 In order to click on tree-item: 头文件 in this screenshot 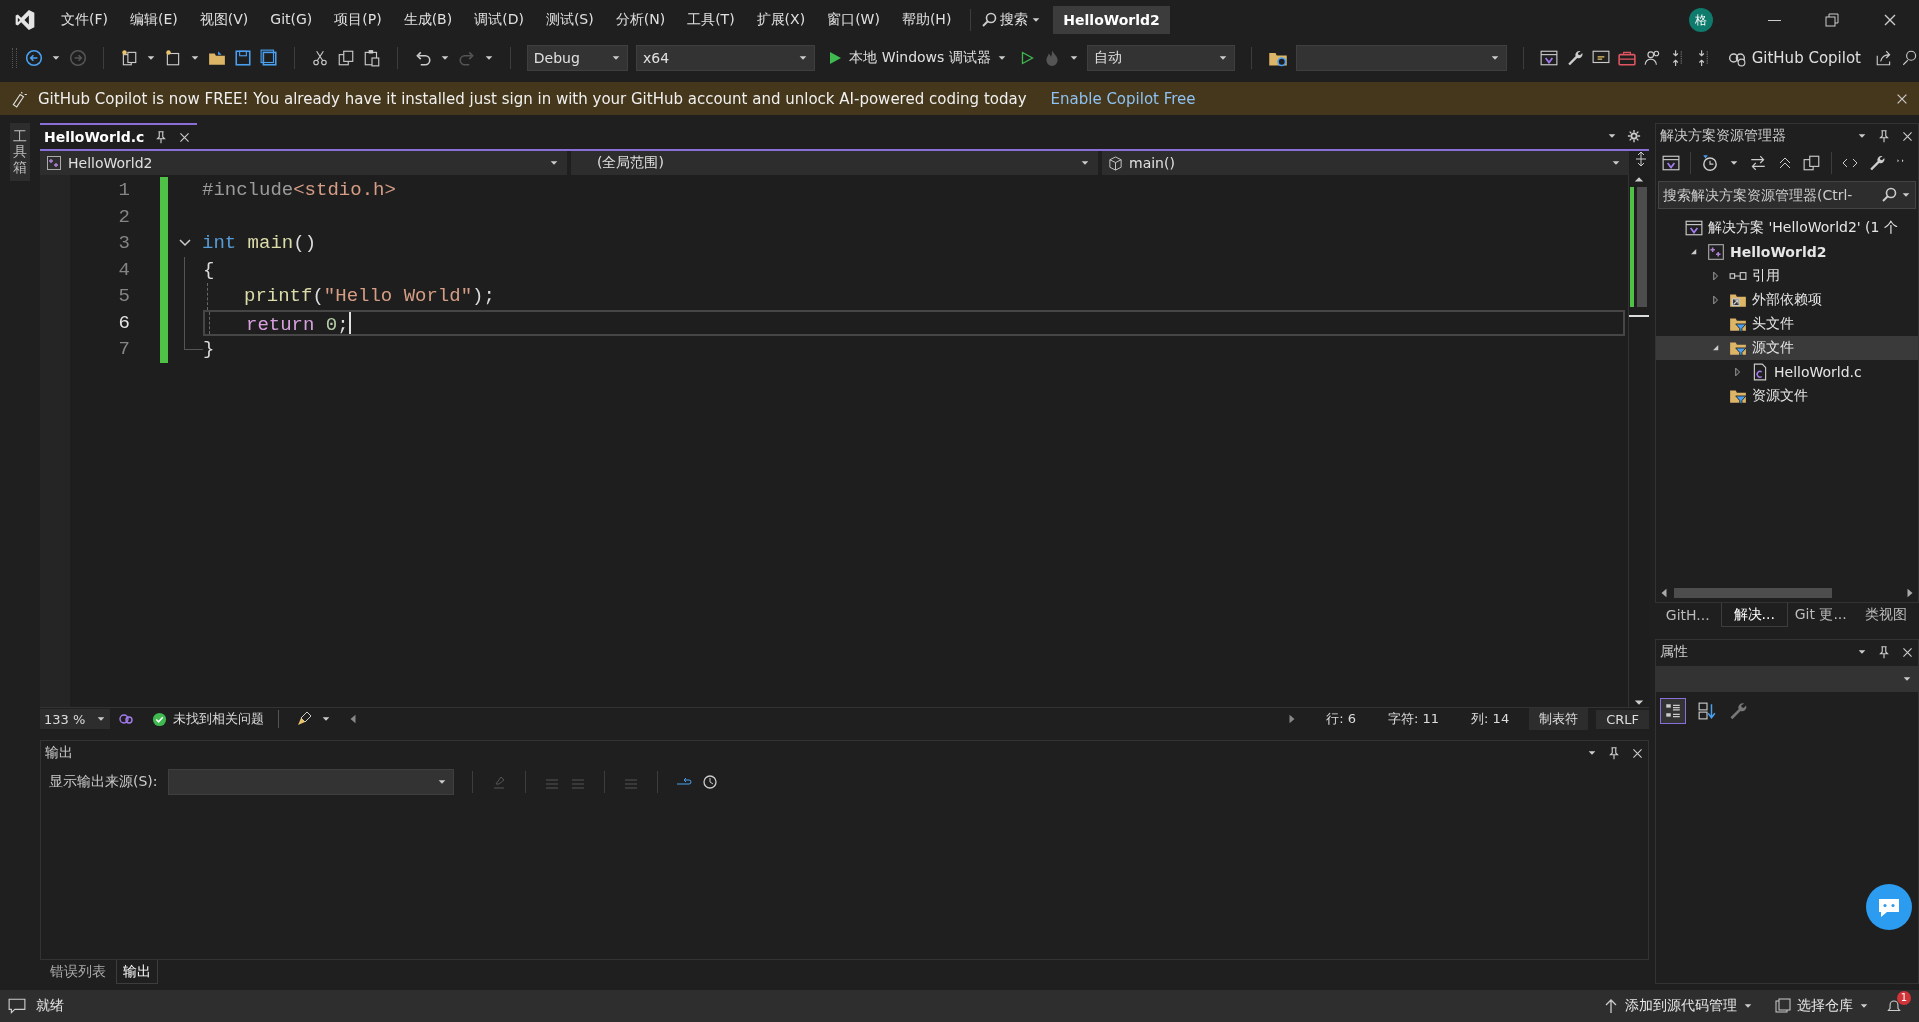, I will do `click(1787, 324)`.